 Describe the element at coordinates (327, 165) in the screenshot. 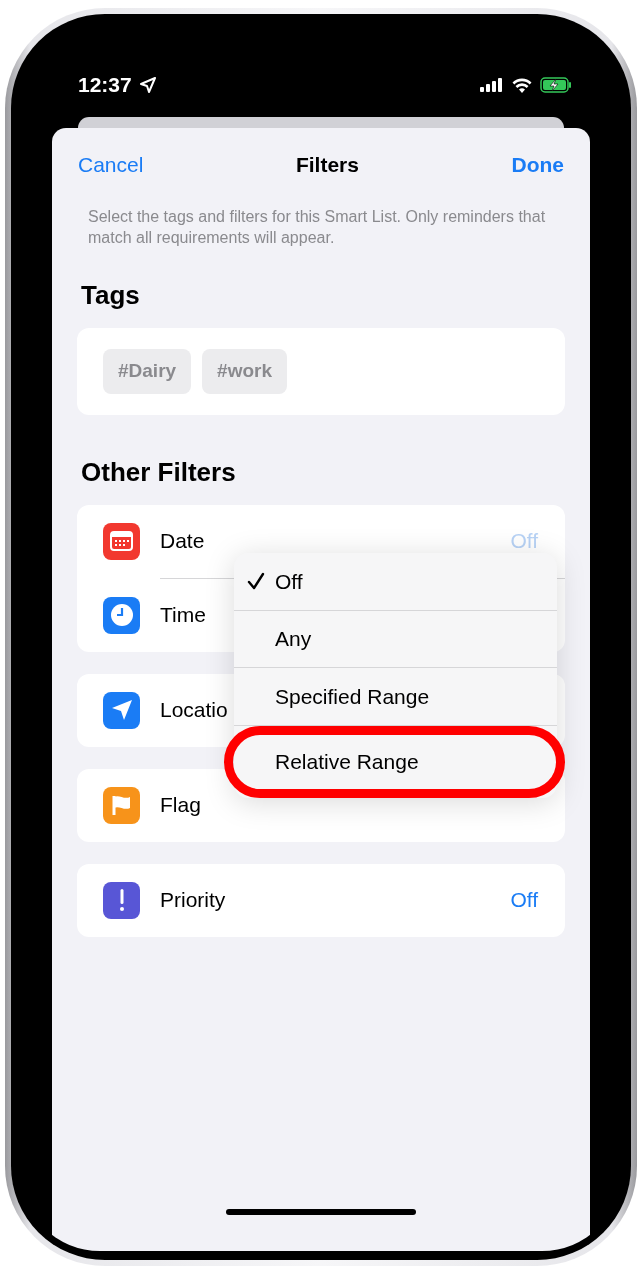

I see `sheet-title: Filters` at that location.